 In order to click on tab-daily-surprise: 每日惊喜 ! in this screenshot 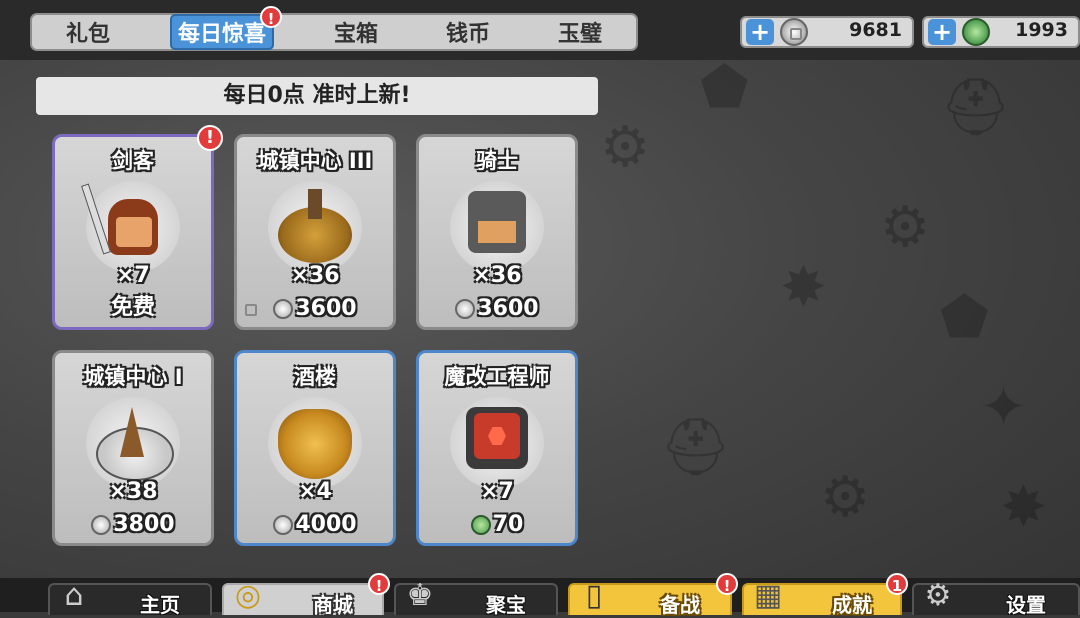, I will do `click(225, 28)`.